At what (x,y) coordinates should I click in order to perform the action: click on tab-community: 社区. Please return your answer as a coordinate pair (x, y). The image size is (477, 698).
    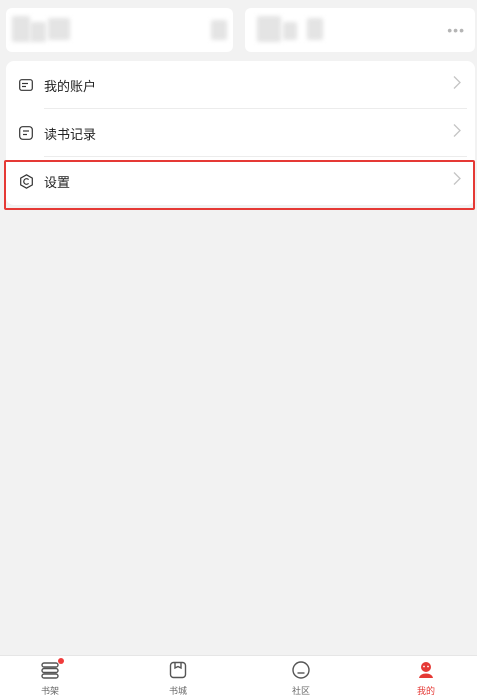
    Looking at the image, I should click on (301, 679).